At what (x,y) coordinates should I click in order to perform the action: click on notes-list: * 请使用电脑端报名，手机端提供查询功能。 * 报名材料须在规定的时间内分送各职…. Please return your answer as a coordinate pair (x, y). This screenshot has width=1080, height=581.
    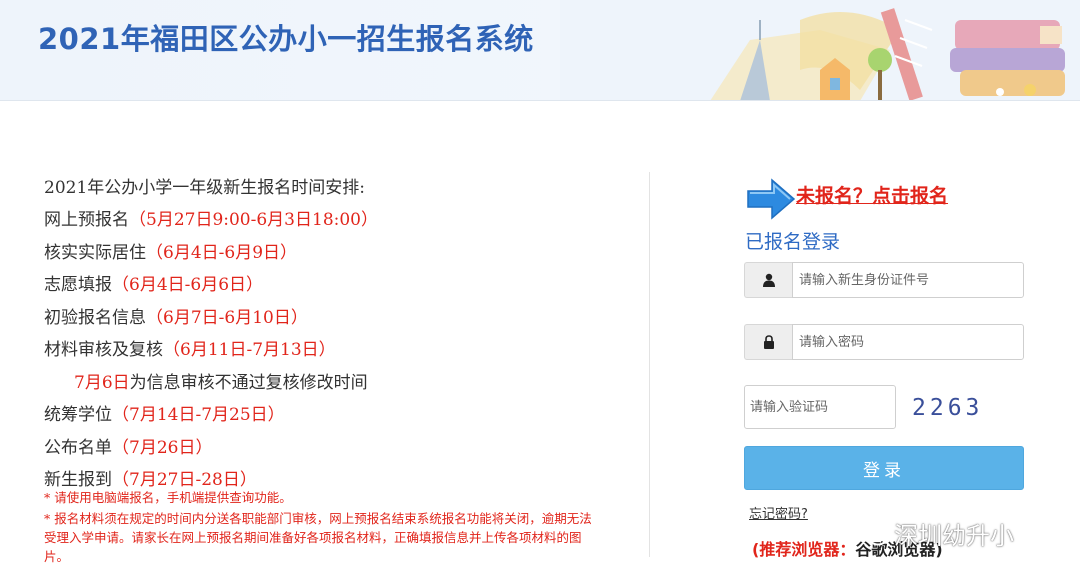
    Looking at the image, I should click on (319, 528).